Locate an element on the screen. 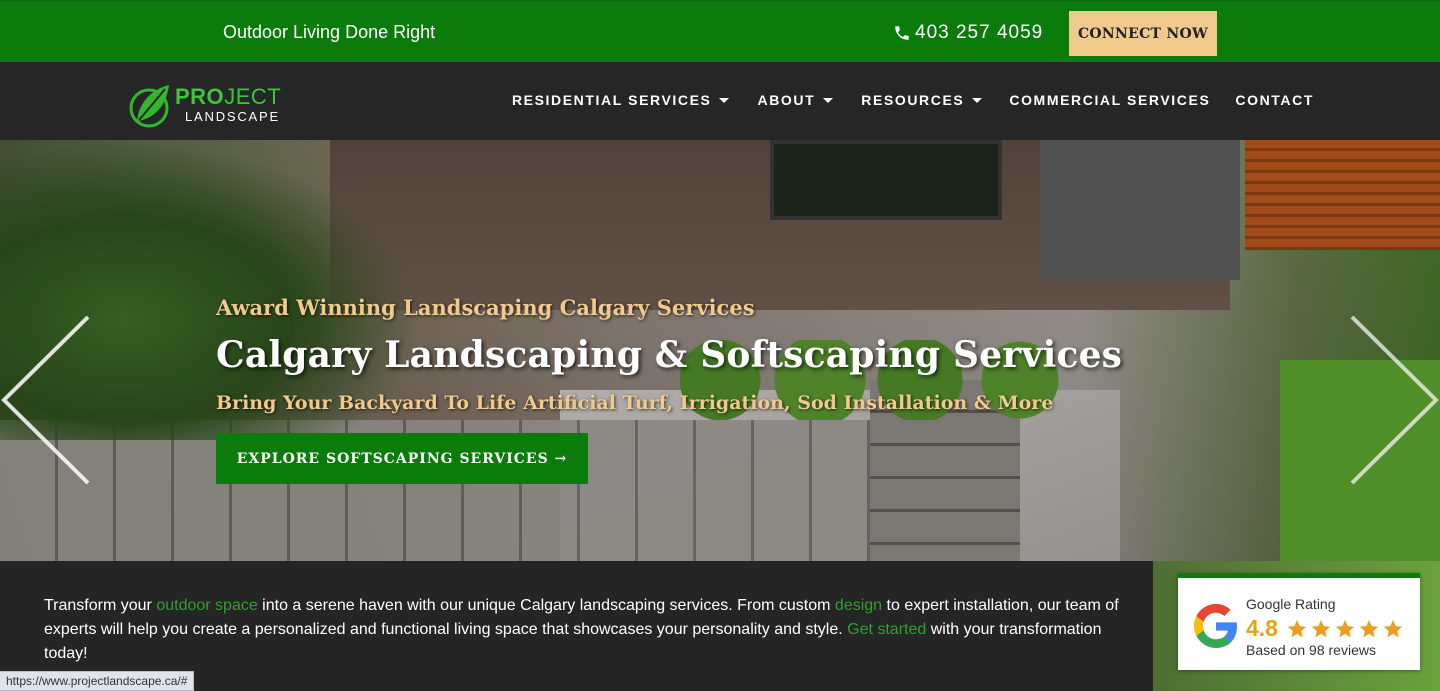  browser-status-url: https://www.projectlandscape.ca/# is located at coordinates (97, 681).